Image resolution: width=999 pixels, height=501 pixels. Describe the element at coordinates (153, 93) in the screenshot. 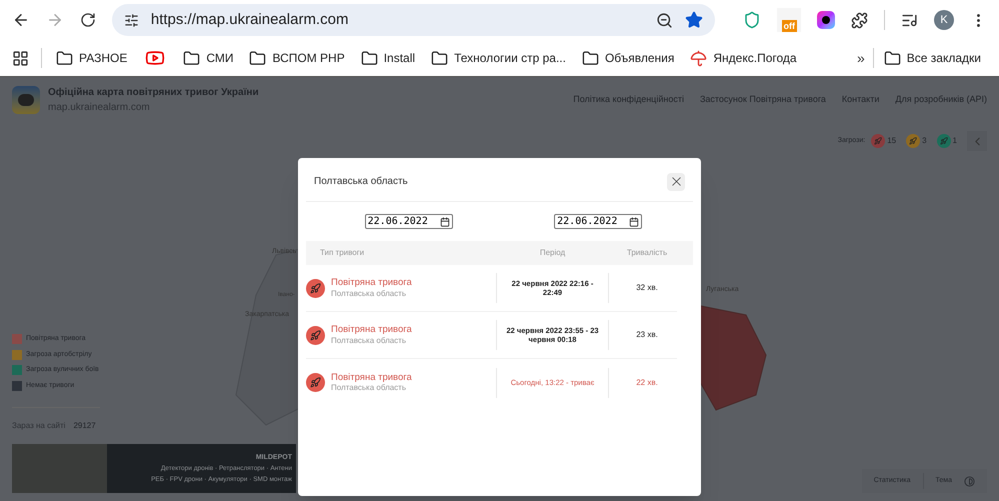

I see `site-title: Офіційна карта повітряних тривог України` at that location.